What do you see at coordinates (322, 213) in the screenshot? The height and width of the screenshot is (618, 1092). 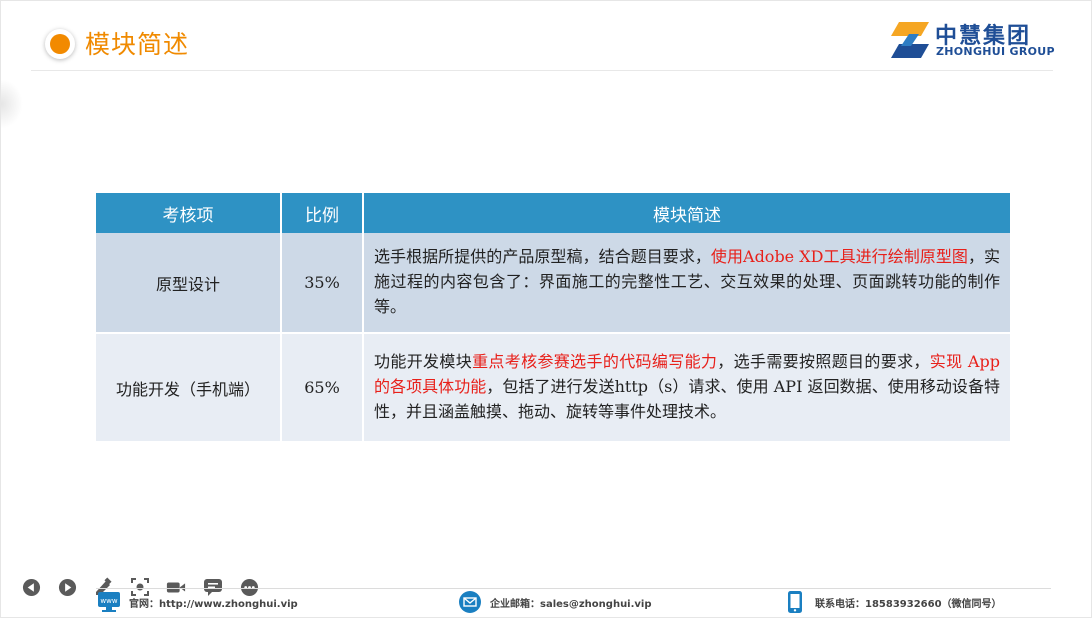 I see `column-header-ratio: 比例` at bounding box center [322, 213].